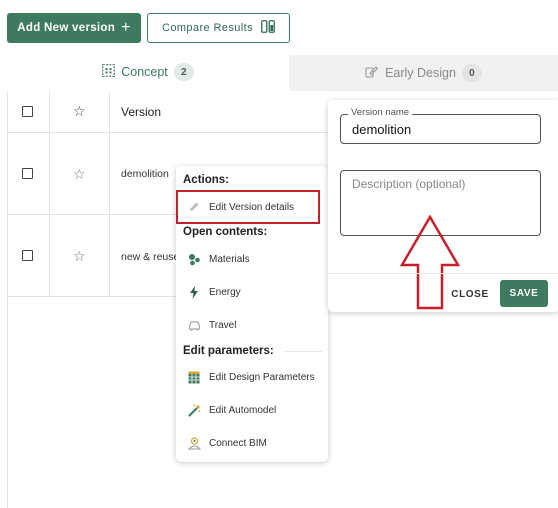 The width and height of the screenshot is (558, 508). Describe the element at coordinates (372, 73) in the screenshot. I see `sketch-icon` at that location.